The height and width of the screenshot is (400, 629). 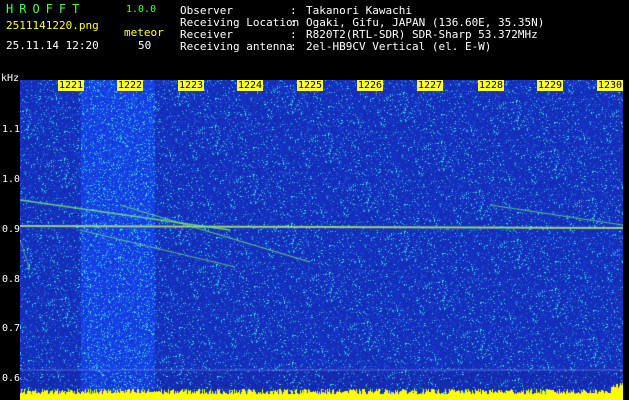 What do you see at coordinates (236, 46) in the screenshot?
I see `info-key-antenna: Receiving antenna` at bounding box center [236, 46].